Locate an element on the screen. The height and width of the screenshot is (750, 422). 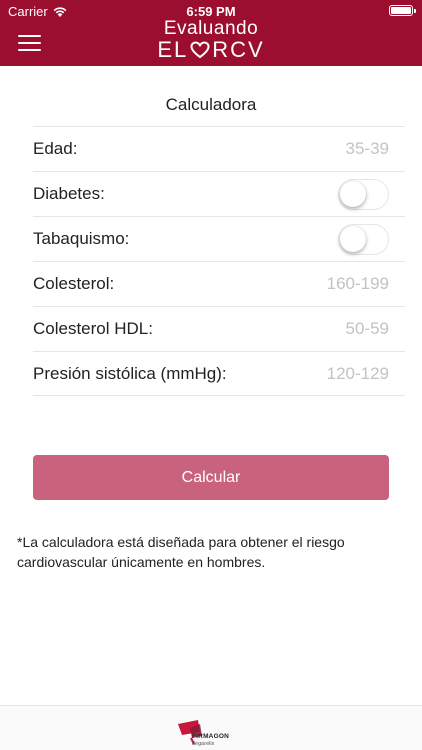
app-header: Carrier 6:59 PM Evaluando EL RCV is located at coordinates (211, 33).